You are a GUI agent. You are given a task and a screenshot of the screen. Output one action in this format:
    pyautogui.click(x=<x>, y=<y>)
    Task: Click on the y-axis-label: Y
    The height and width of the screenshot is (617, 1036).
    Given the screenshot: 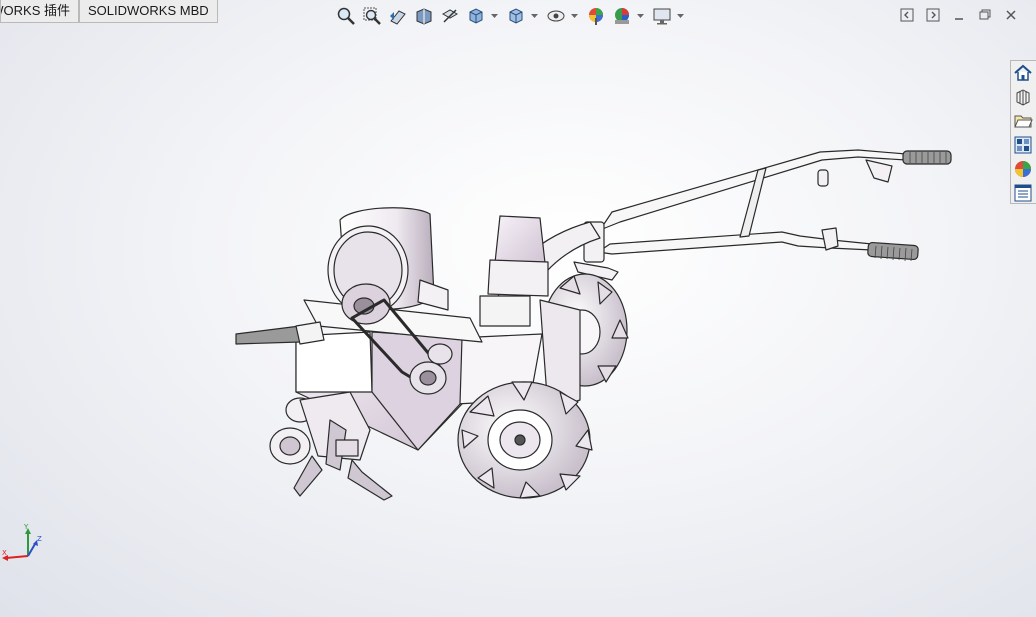 What is the action you would take?
    pyautogui.click(x=26, y=527)
    